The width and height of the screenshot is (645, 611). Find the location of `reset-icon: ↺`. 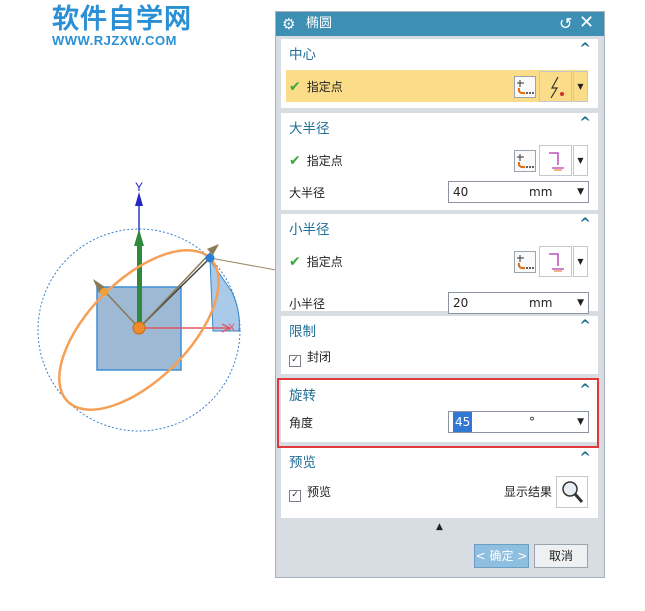

reset-icon: ↺ is located at coordinates (565, 23).